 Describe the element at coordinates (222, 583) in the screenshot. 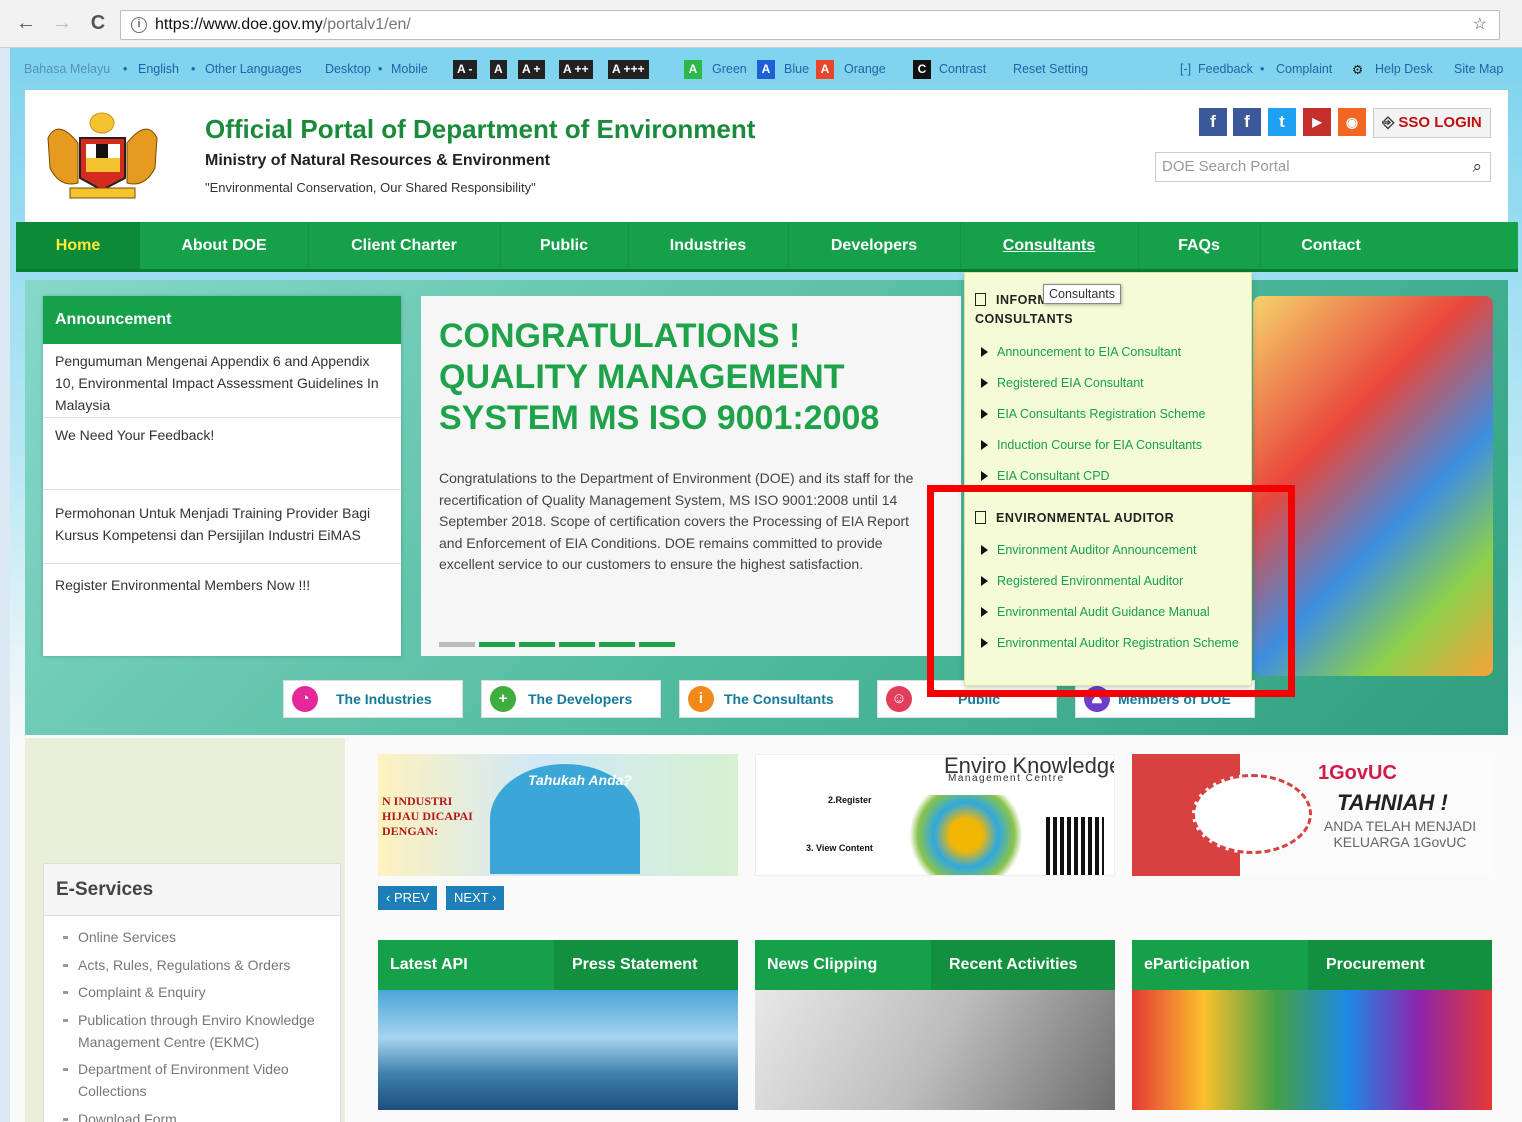

I see `announcement-item: Register Environmental Members Now !!!` at that location.